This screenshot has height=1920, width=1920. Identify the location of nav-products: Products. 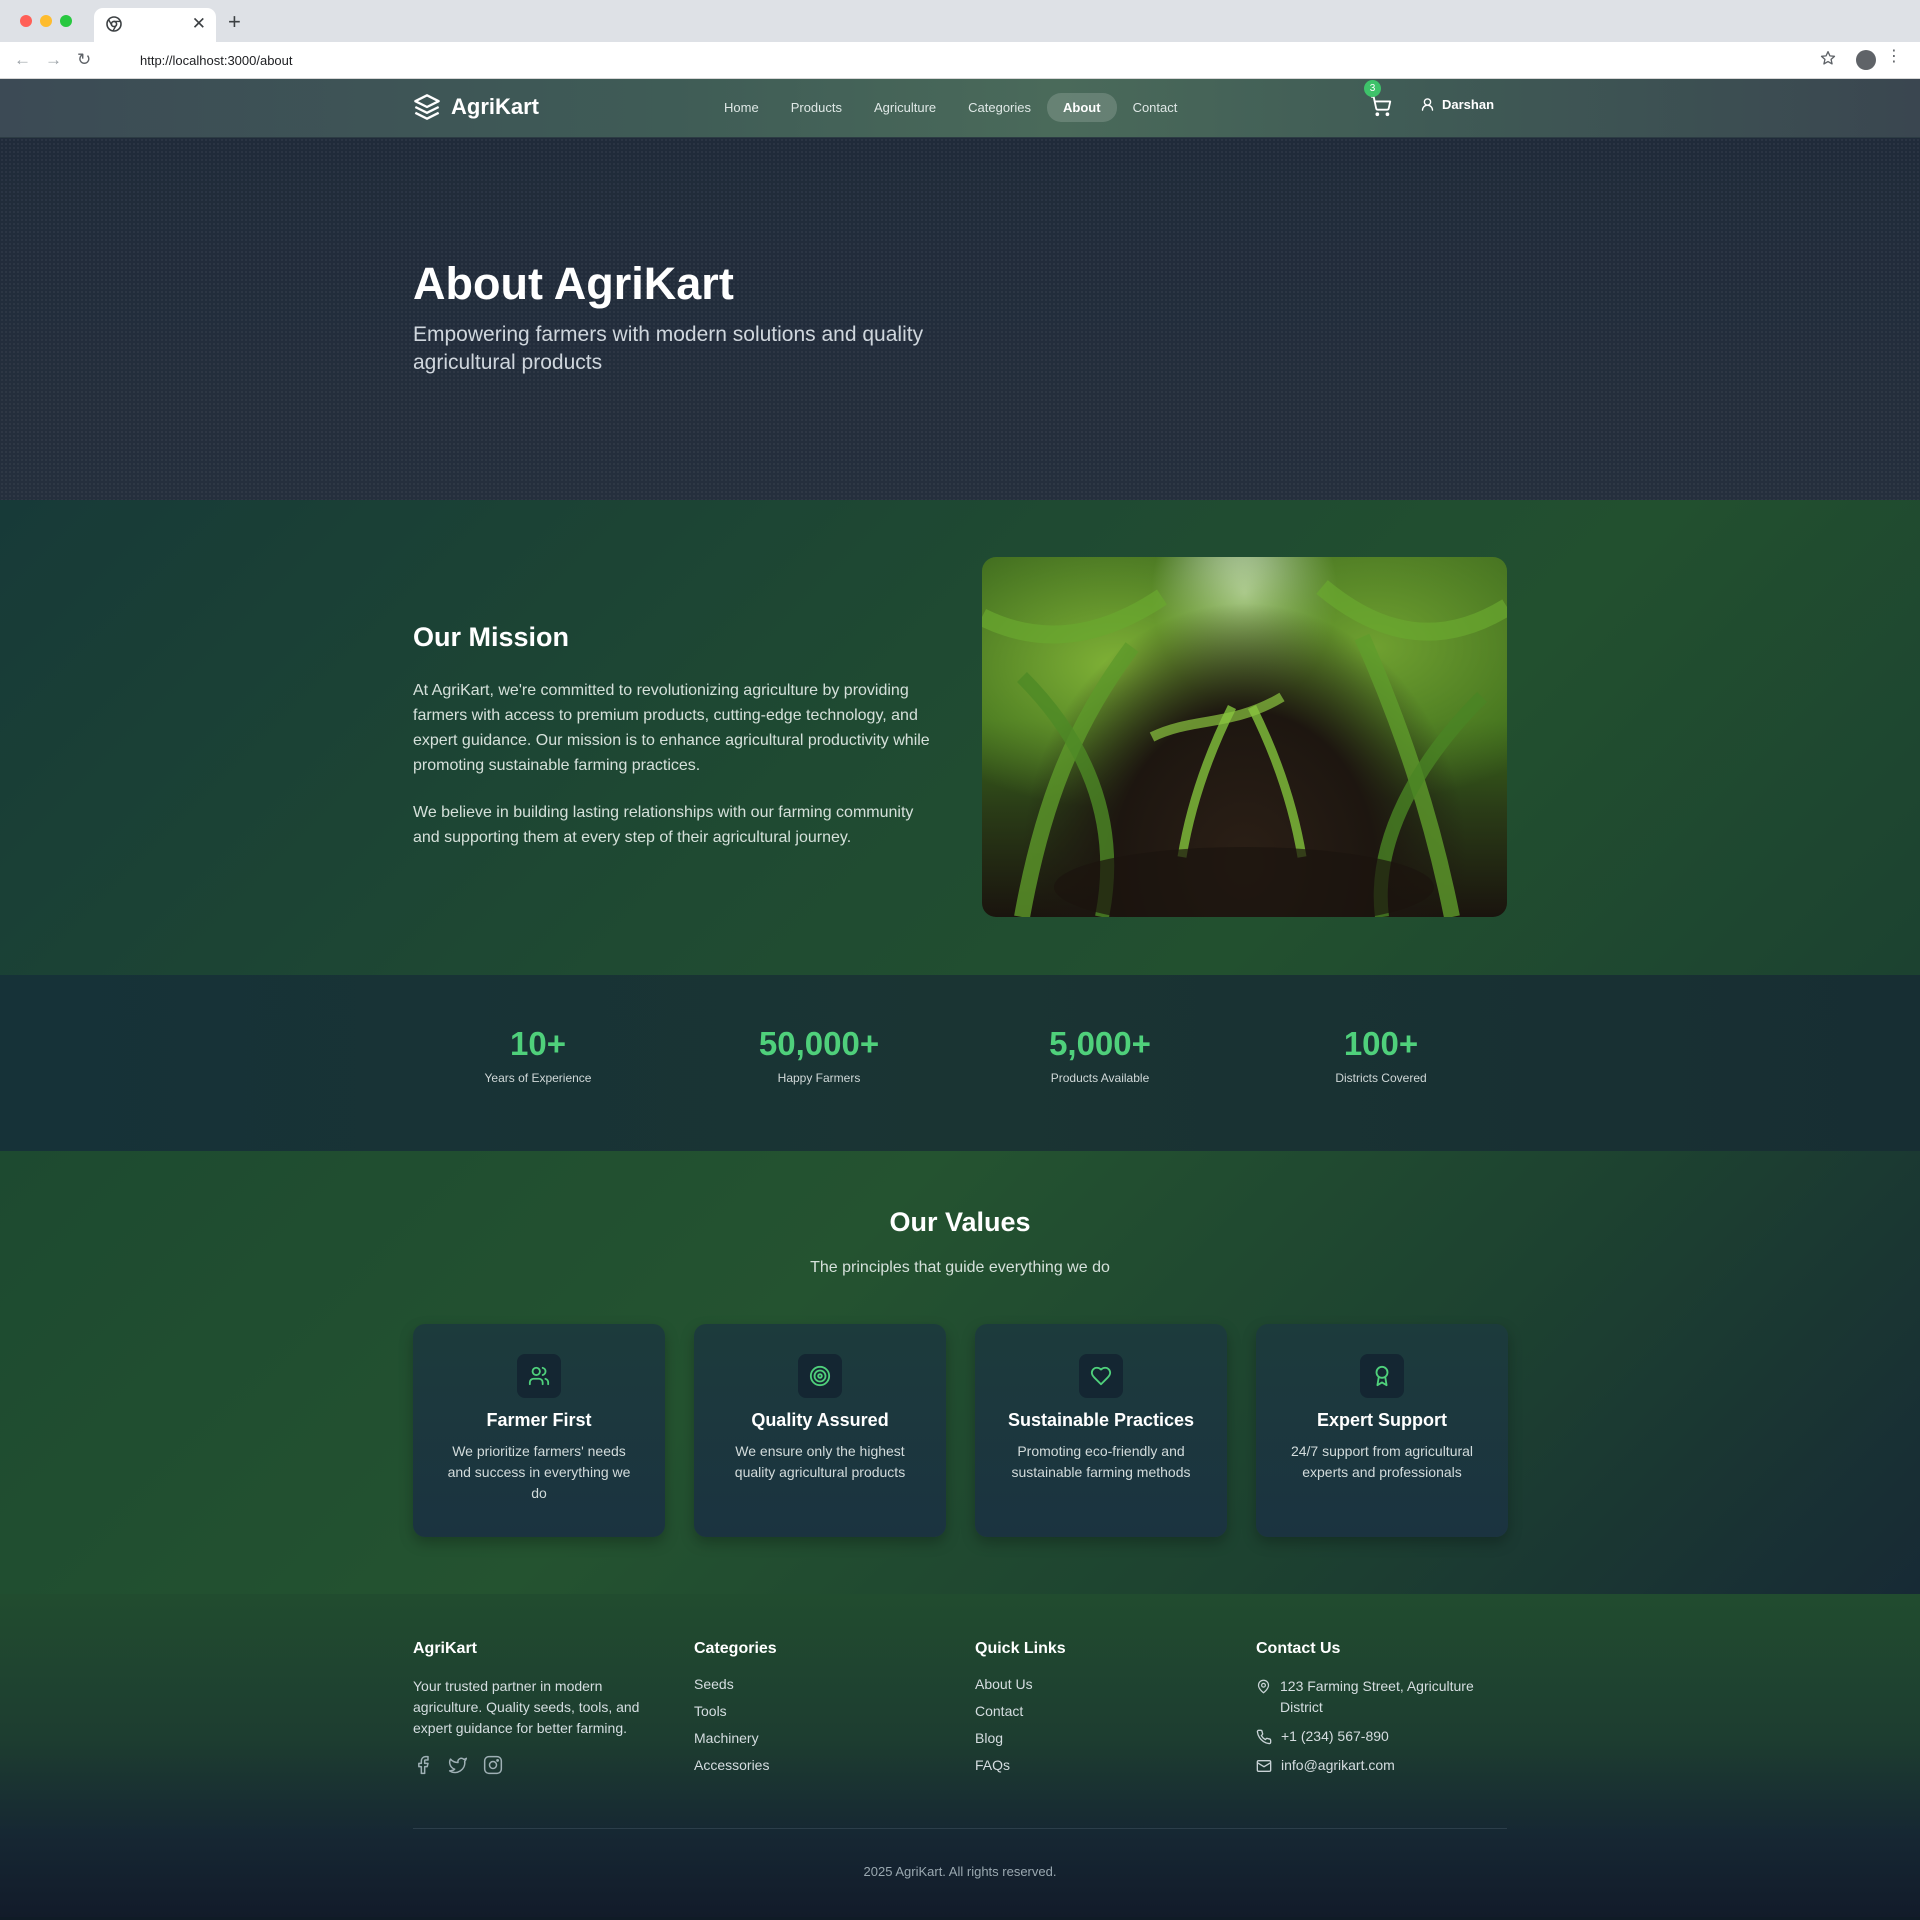
(816, 107).